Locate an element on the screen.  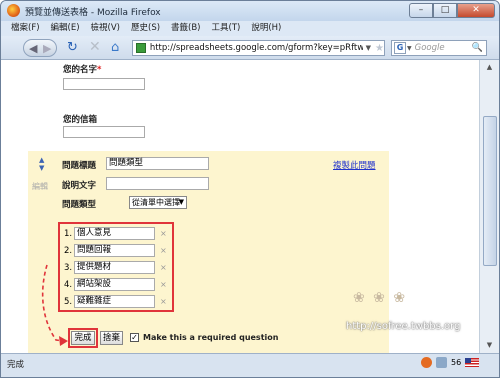
question-type-value: 從清單中選擇 is located at coordinates (156, 202).